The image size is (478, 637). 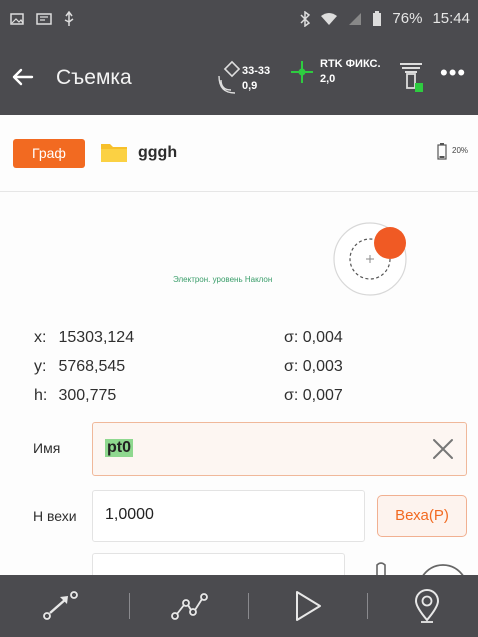 I want to click on coordinate-x: x: 15303,124, so click(x=84, y=338).